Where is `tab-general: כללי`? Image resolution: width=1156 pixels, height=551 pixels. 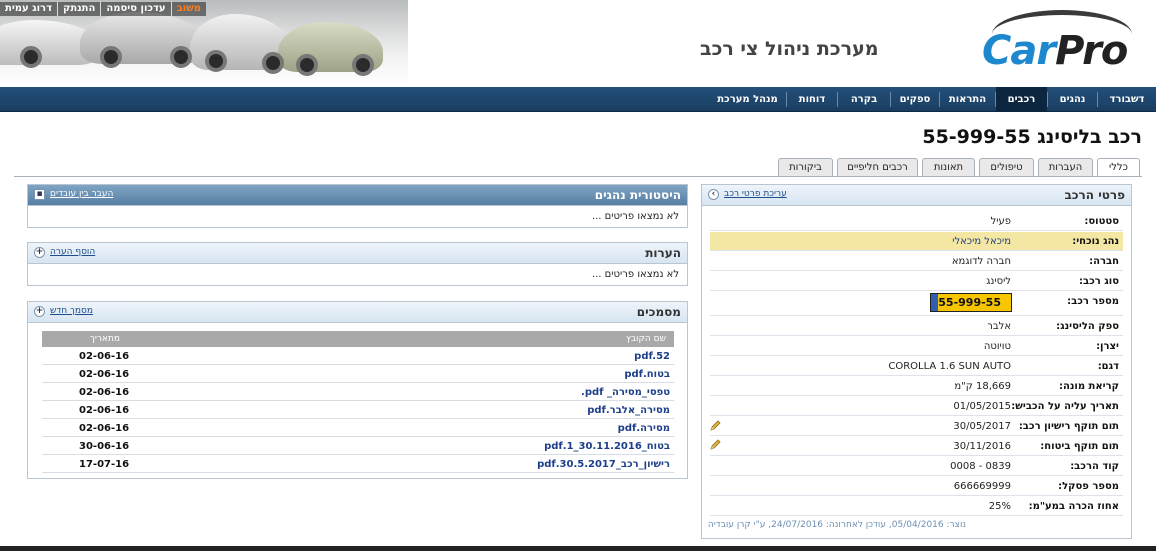 tab-general: כללי is located at coordinates (1118, 167).